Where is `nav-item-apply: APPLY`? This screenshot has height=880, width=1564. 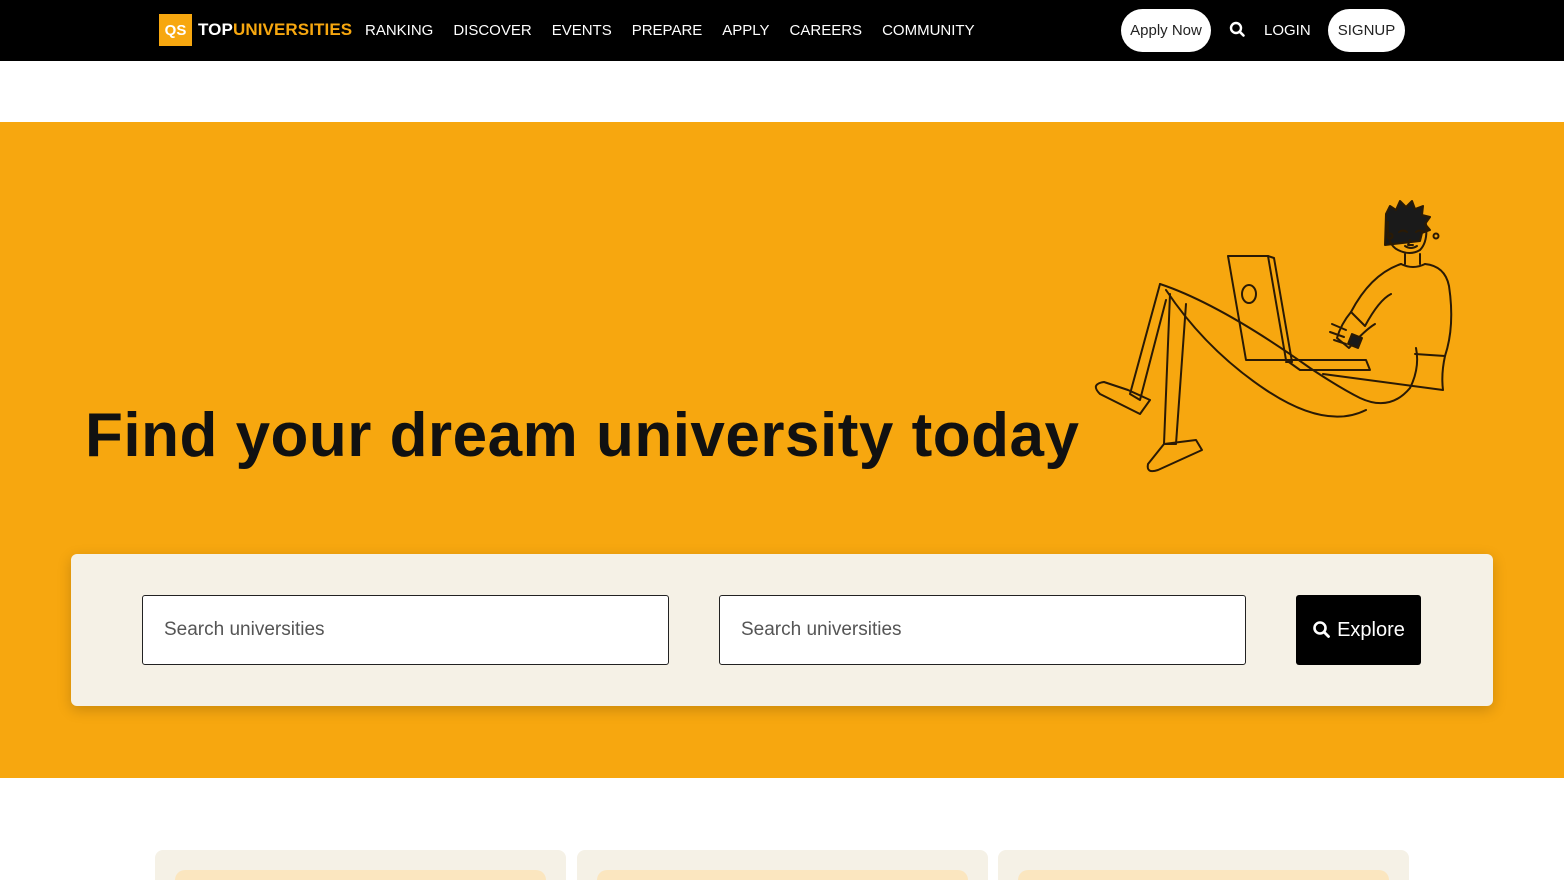
nav-item-apply: APPLY is located at coordinates (745, 30).